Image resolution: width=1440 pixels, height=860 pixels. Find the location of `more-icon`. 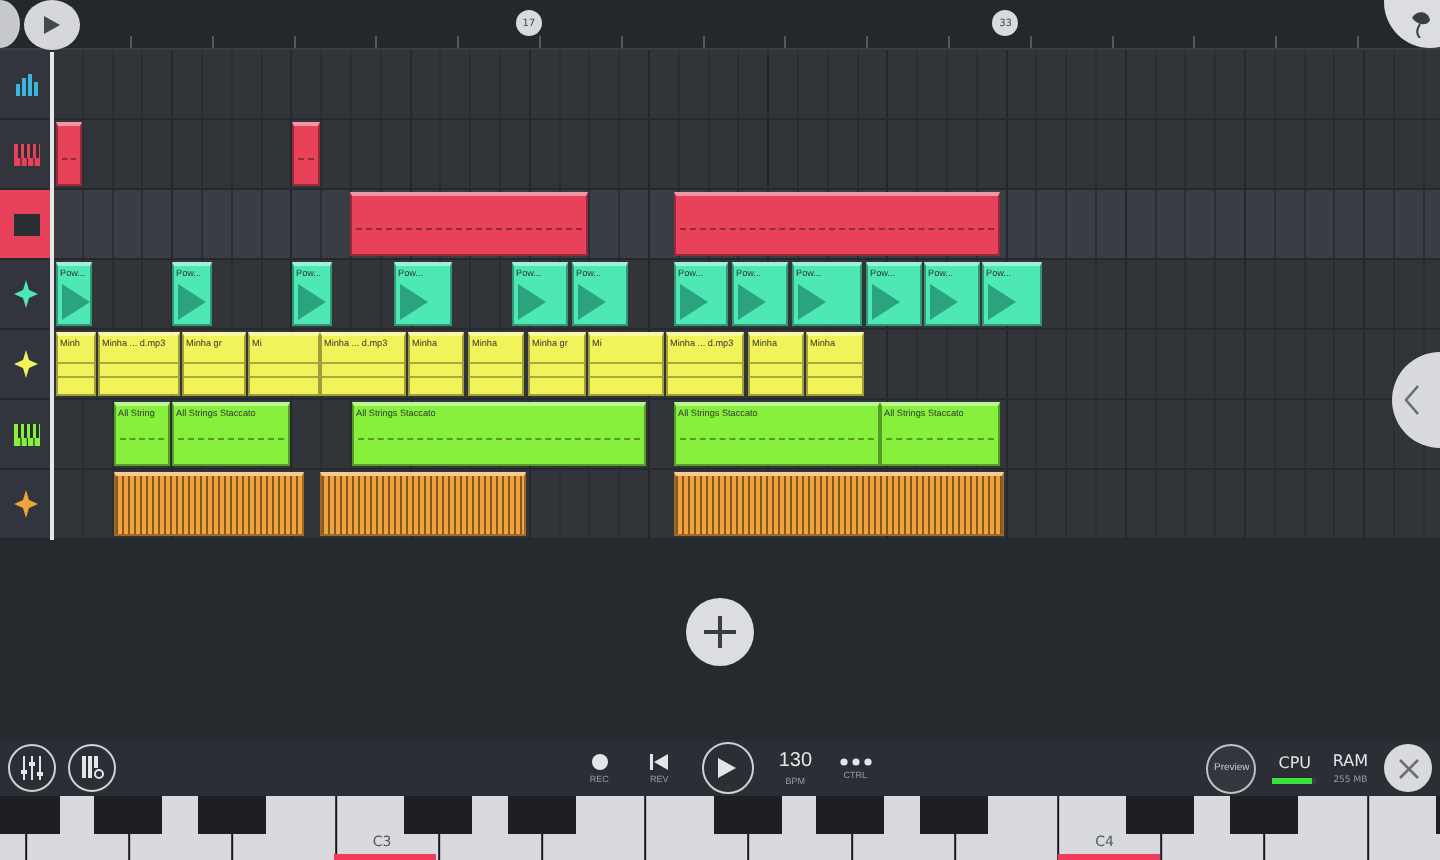

more-icon is located at coordinates (855, 761).